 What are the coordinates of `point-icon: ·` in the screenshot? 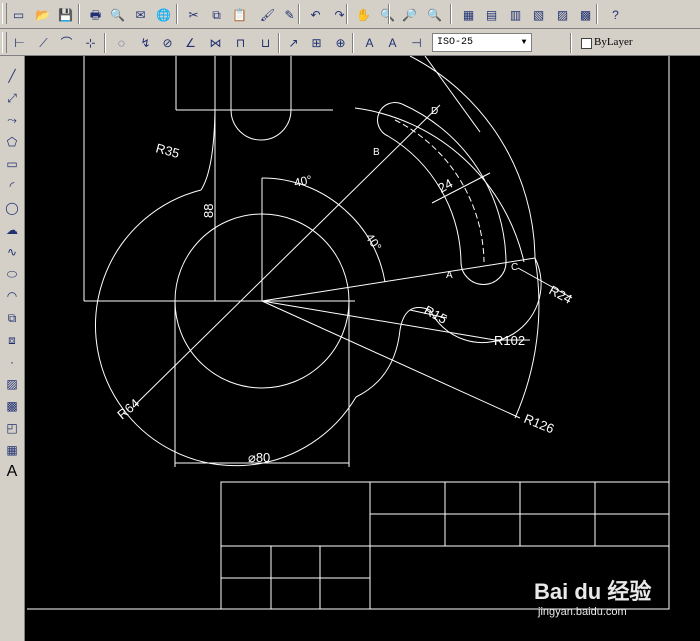 It's located at (12, 362).